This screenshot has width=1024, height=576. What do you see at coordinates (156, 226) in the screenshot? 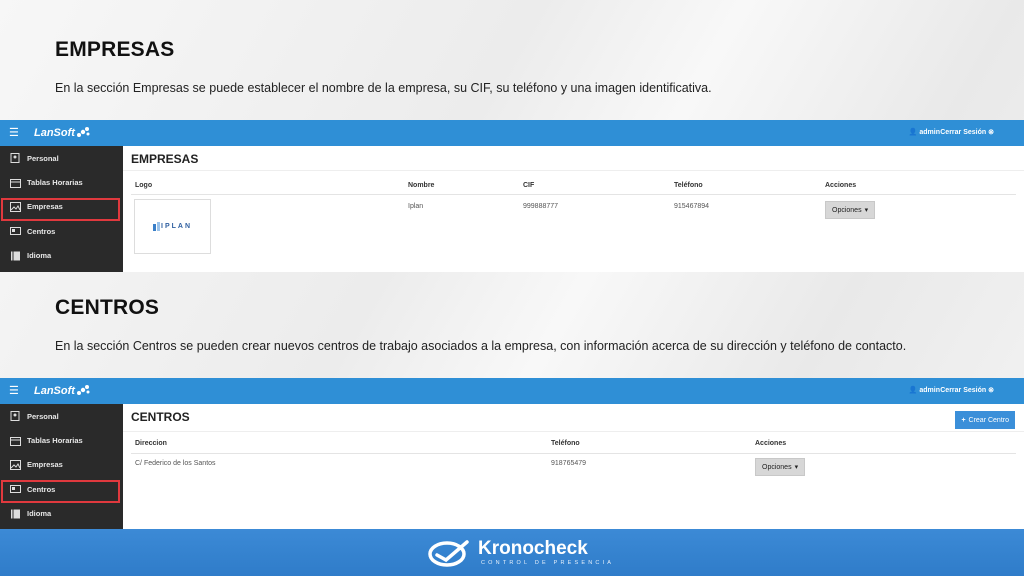
I see `iplan-mark-icon` at bounding box center [156, 226].